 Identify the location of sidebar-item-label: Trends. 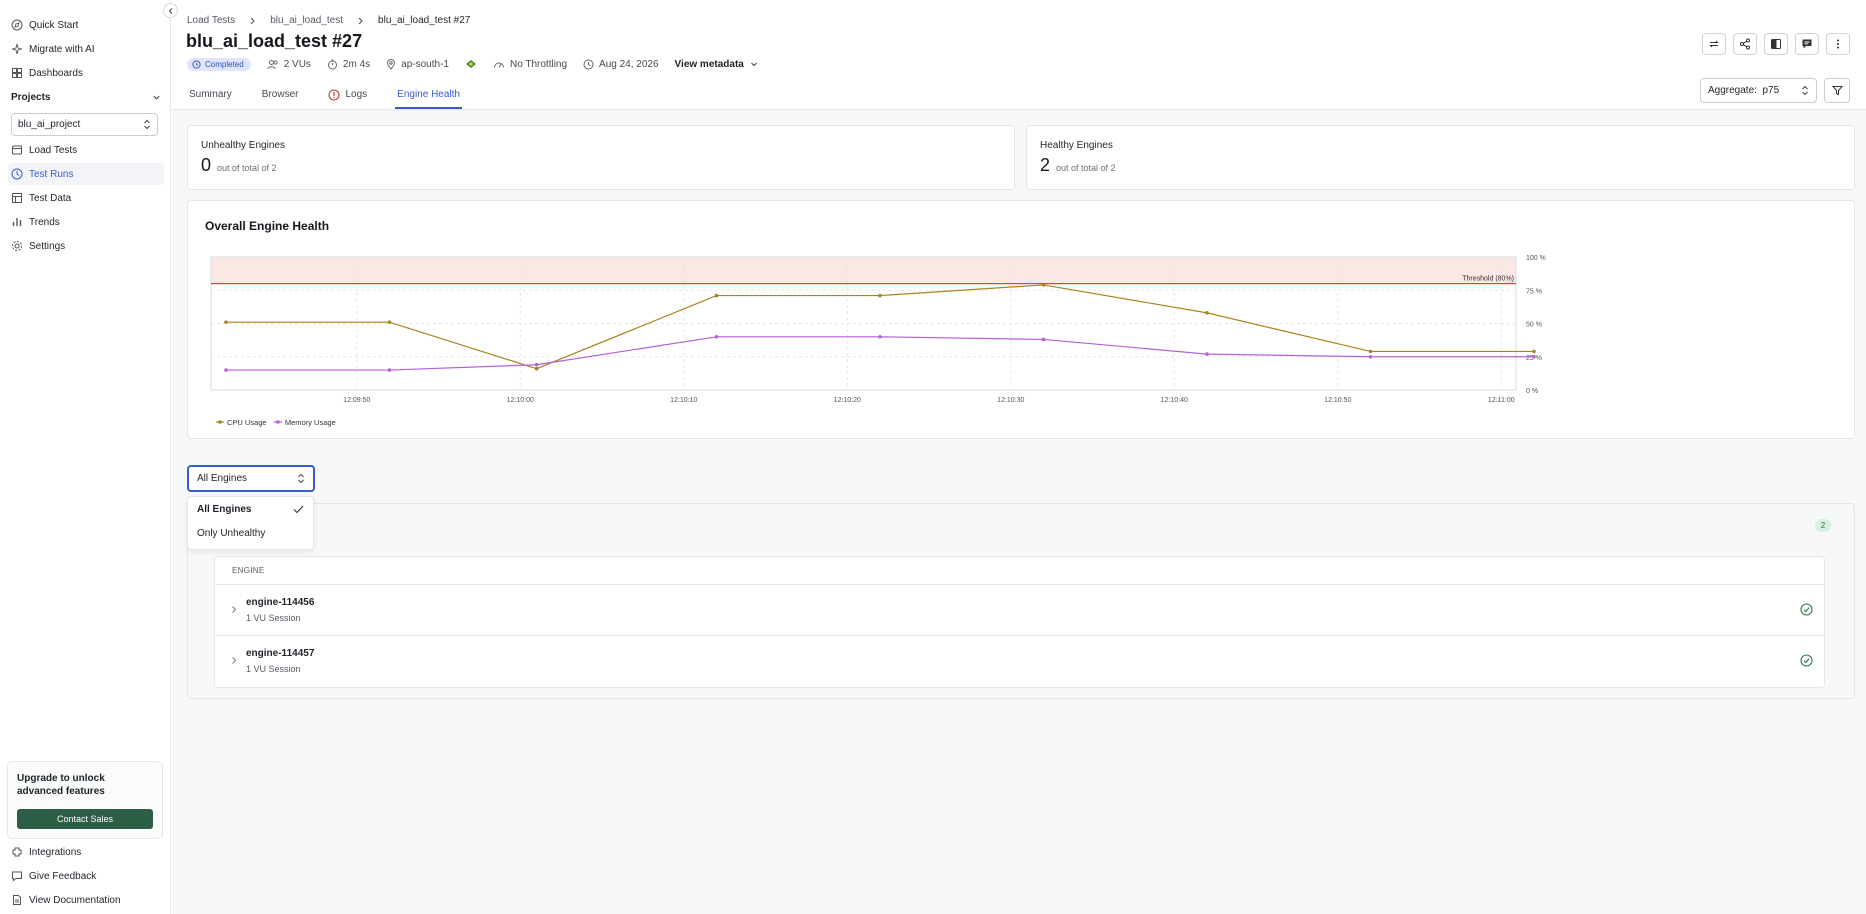
(44, 222).